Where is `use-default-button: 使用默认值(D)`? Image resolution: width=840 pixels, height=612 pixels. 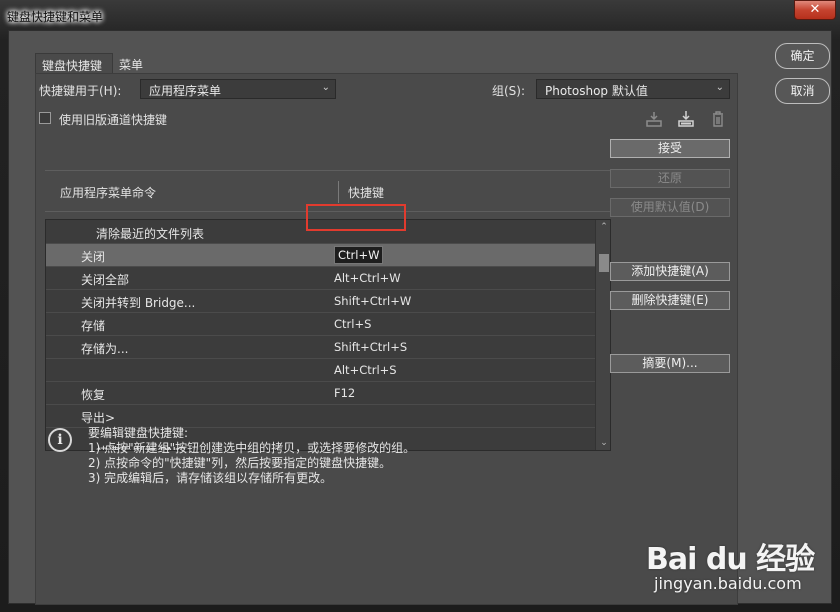 use-default-button: 使用默认值(D) is located at coordinates (670, 207).